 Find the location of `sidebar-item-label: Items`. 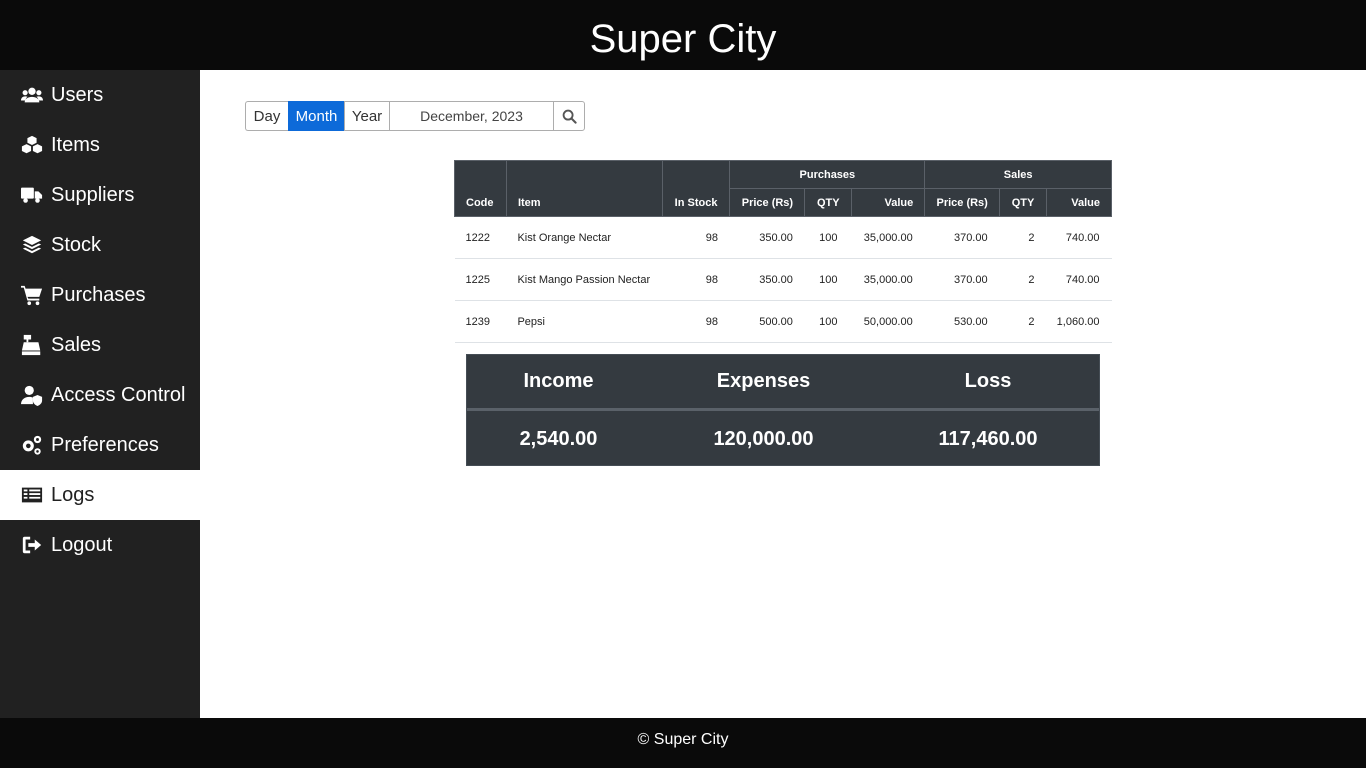

sidebar-item-label: Items is located at coordinates (75, 144).